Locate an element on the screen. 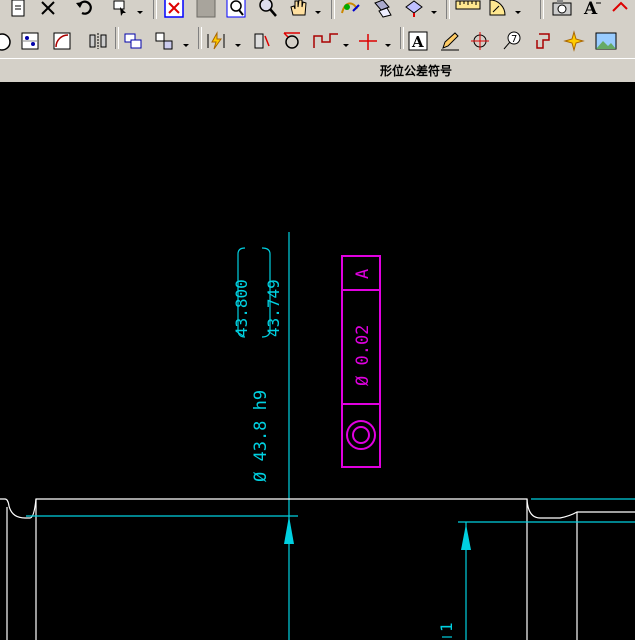 Image resolution: width=635 pixels, height=640 pixels. svg-text: 7 is located at coordinates (514, 39).